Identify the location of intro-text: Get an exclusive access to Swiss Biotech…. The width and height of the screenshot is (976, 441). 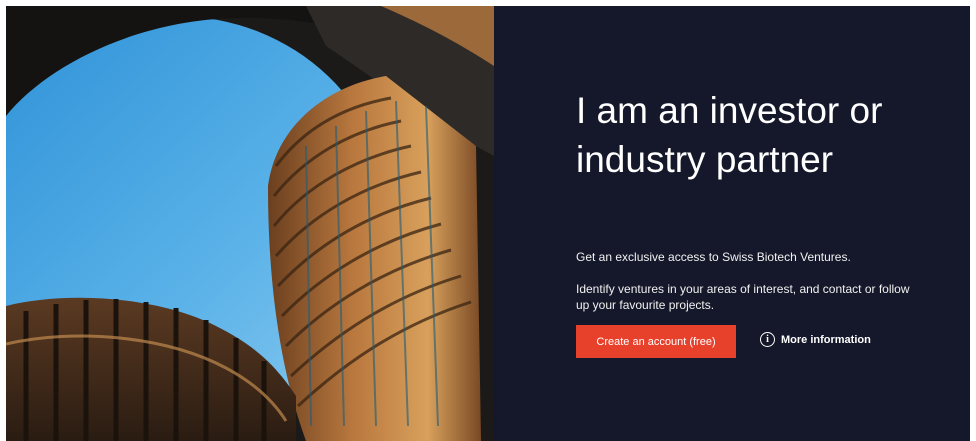
(713, 257).